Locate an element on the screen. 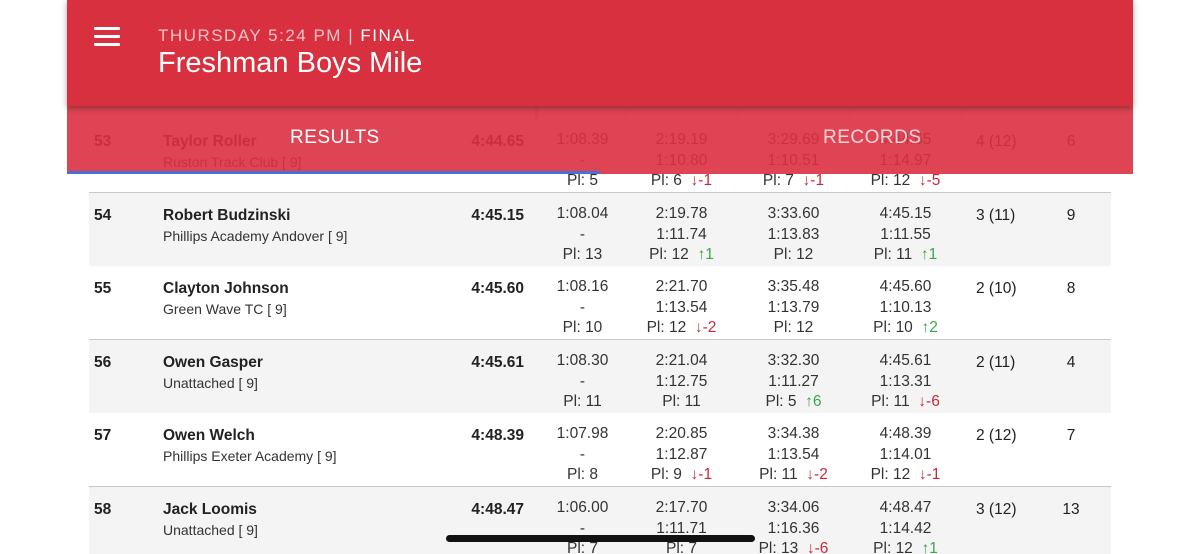 This screenshot has width=1200, height=554. heat: 2 (12) is located at coordinates (996, 435).